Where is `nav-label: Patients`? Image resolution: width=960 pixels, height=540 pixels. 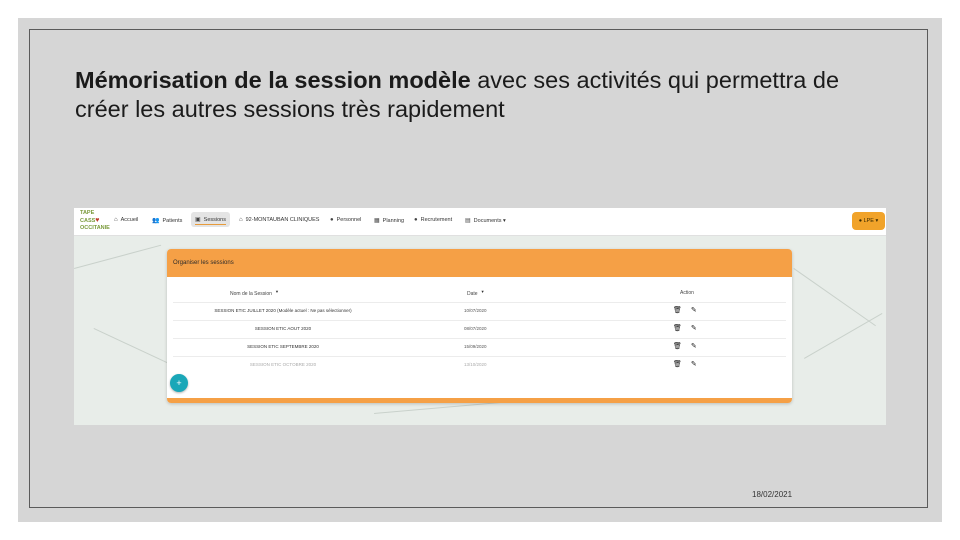
nav-label: Patients is located at coordinates (172, 221).